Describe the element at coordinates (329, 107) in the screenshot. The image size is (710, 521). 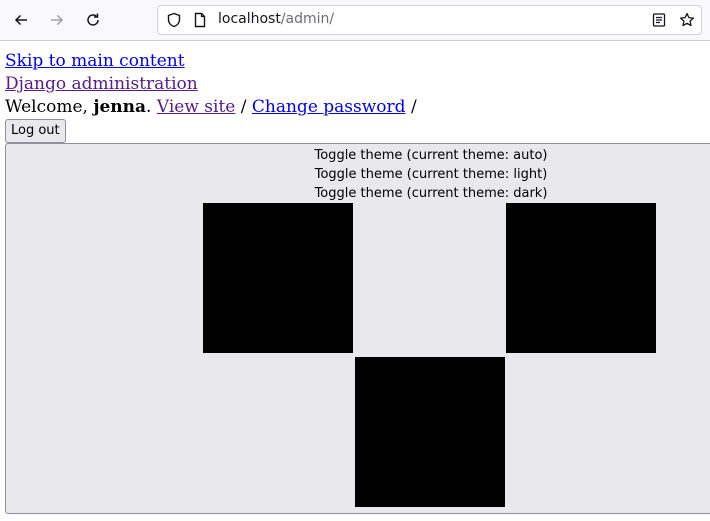
I see `change-password-link: Change password` at that location.